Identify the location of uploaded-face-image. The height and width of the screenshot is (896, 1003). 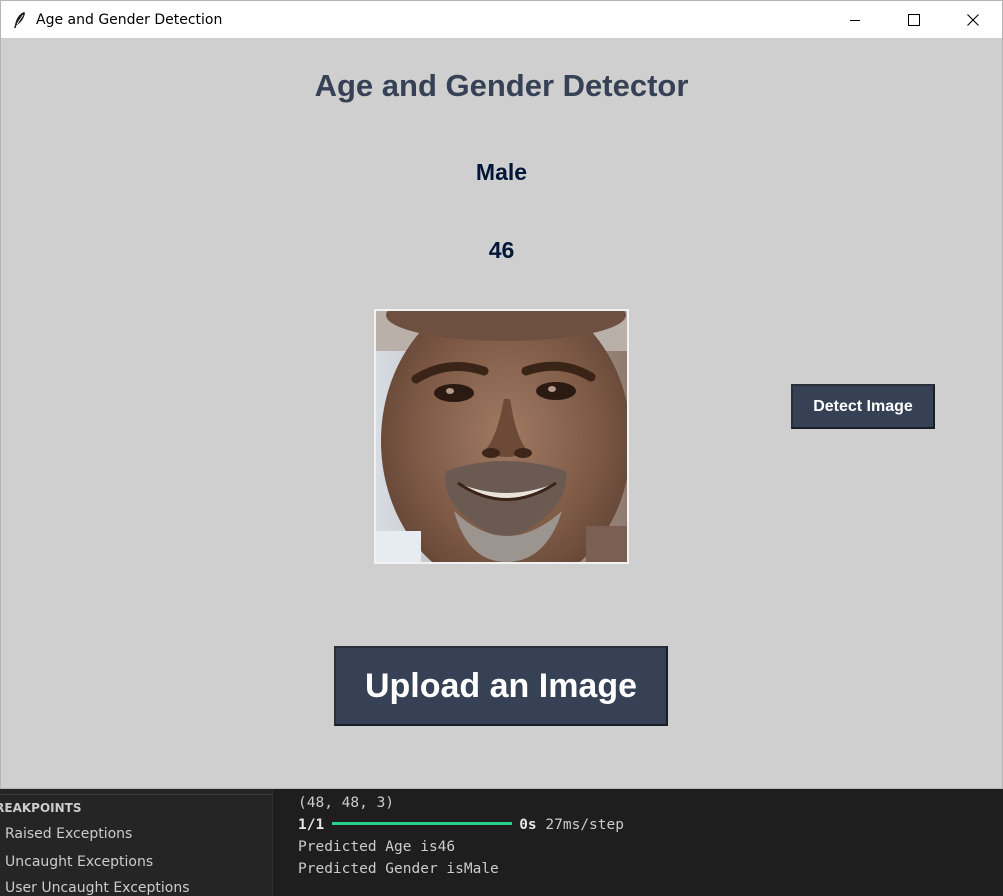
(501, 436).